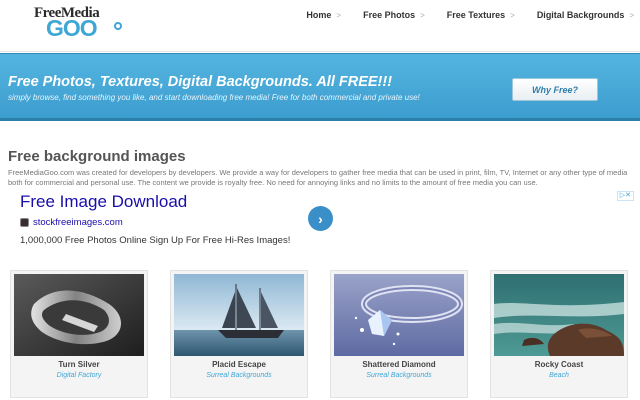 The height and width of the screenshot is (400, 640). Describe the element at coordinates (625, 196) in the screenshot. I see `ad-choices-icon: ▷✕` at that location.